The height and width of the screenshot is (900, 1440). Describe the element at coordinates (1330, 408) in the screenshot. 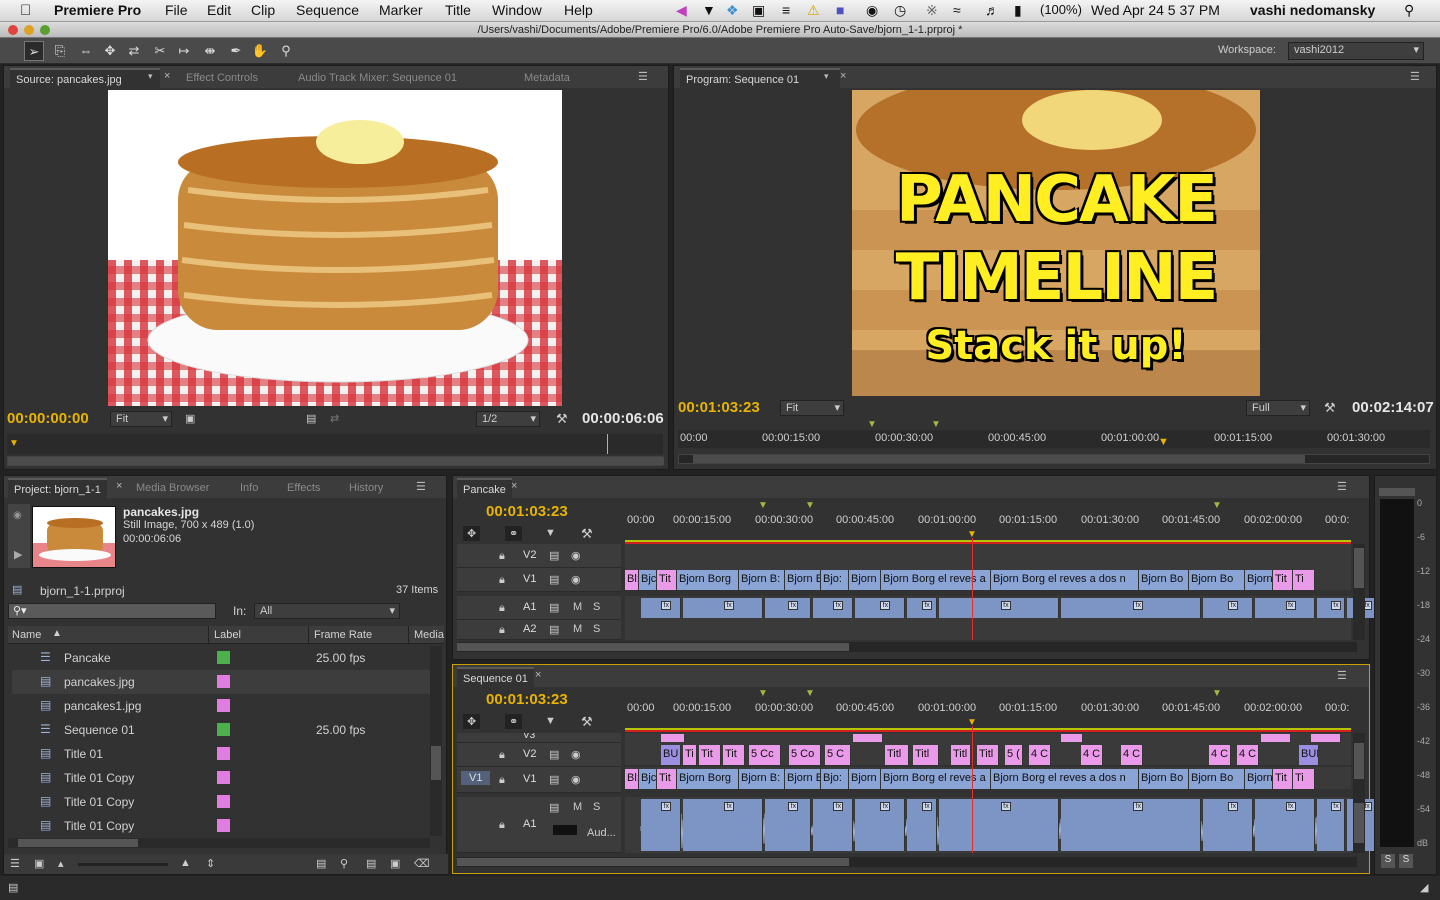

I see `wrench-icon: ⚒` at that location.